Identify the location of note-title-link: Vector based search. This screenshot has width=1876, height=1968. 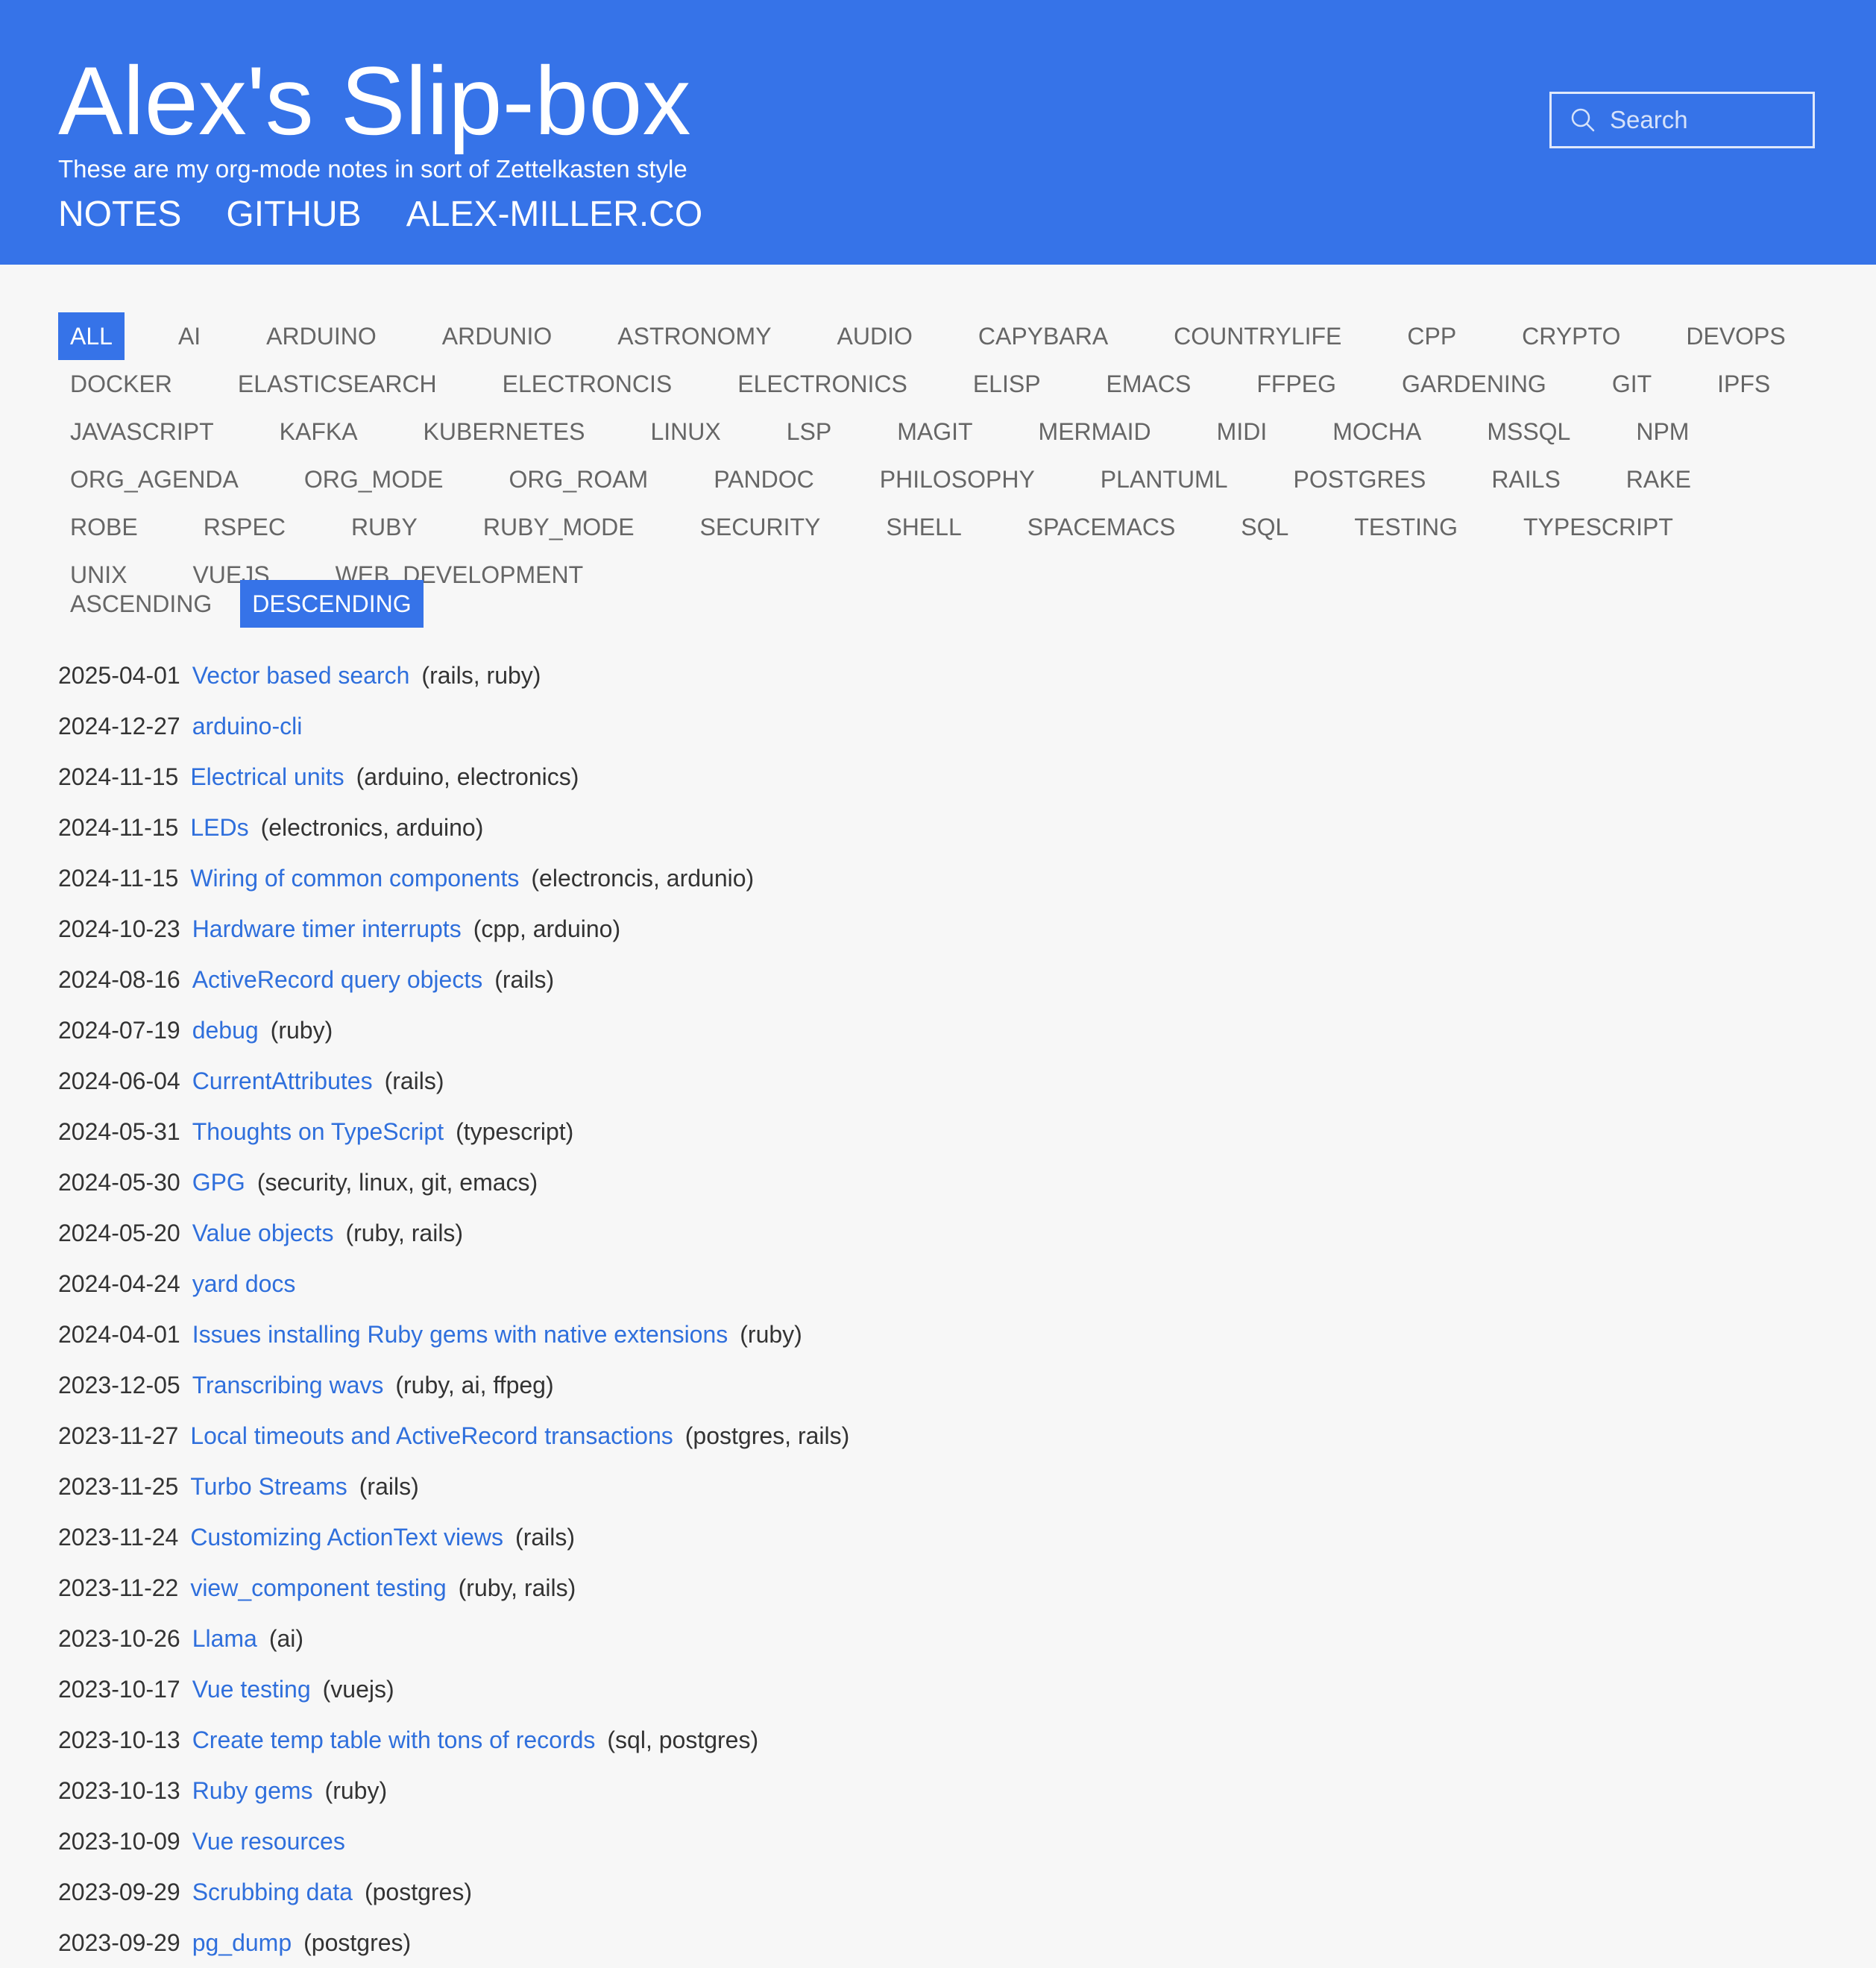
(301, 676).